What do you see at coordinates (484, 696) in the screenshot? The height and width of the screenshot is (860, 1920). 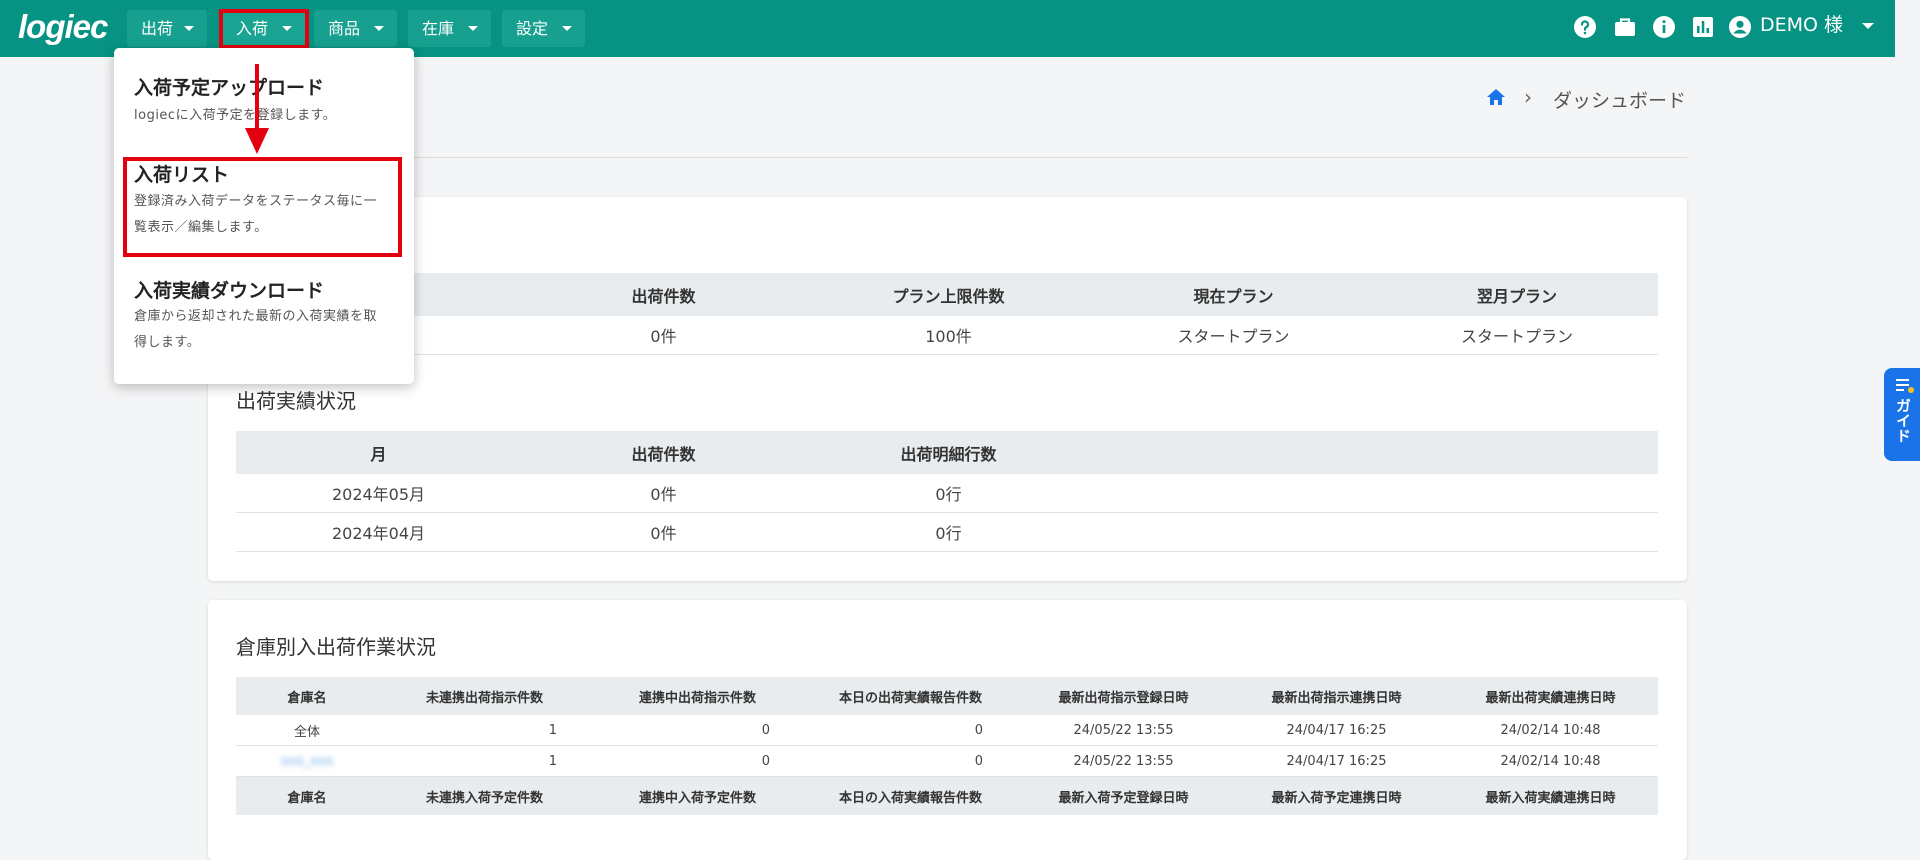 I see `column-header: 未連携出荷指示件数` at bounding box center [484, 696].